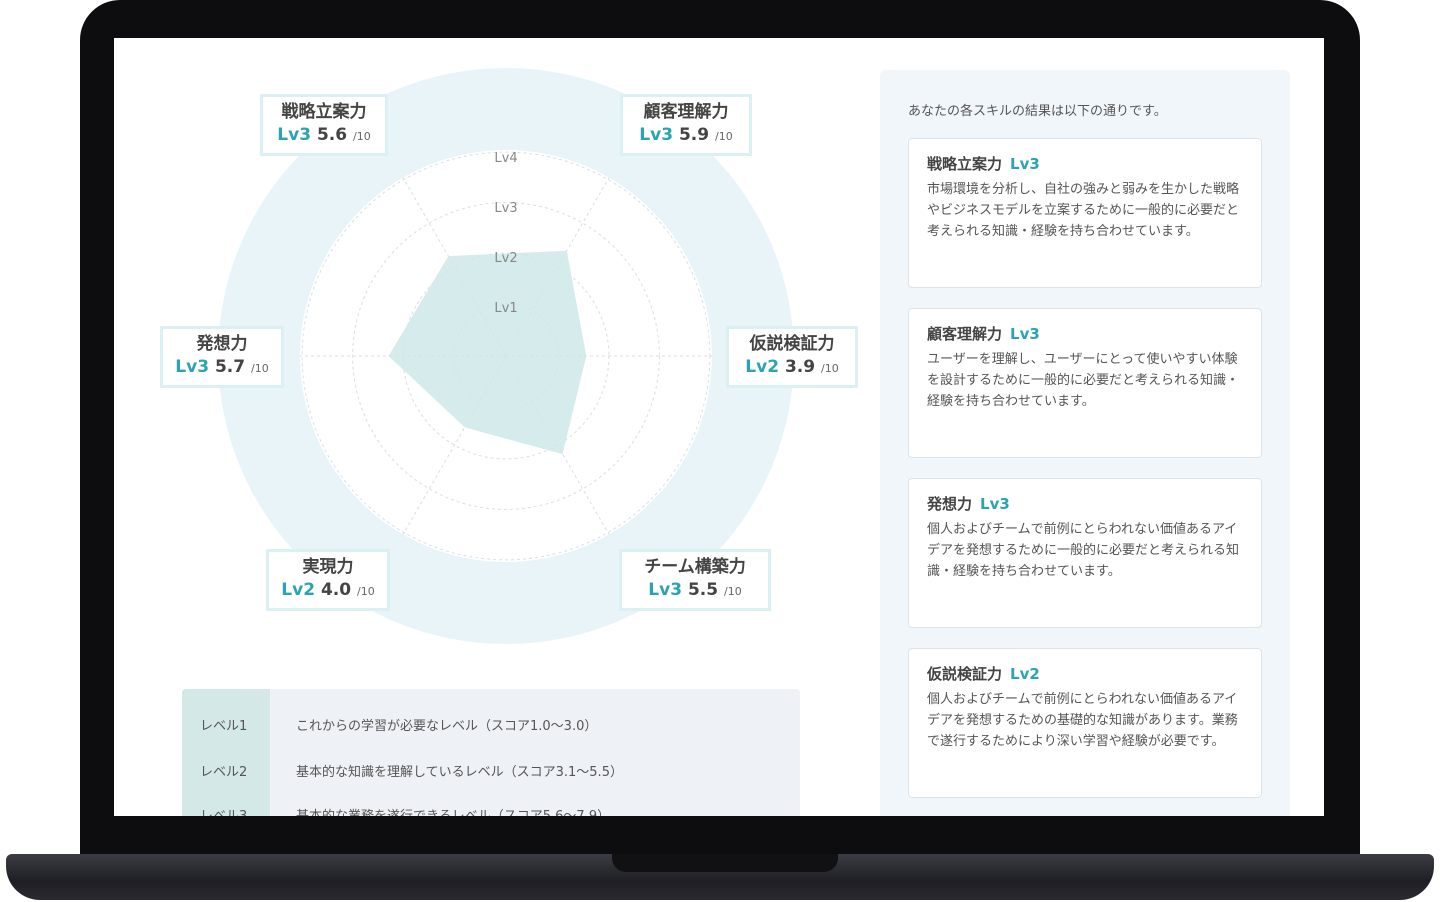 This screenshot has width=1440, height=902. What do you see at coordinates (965, 674) in the screenshot?
I see `card-title: 仮説検証力` at bounding box center [965, 674].